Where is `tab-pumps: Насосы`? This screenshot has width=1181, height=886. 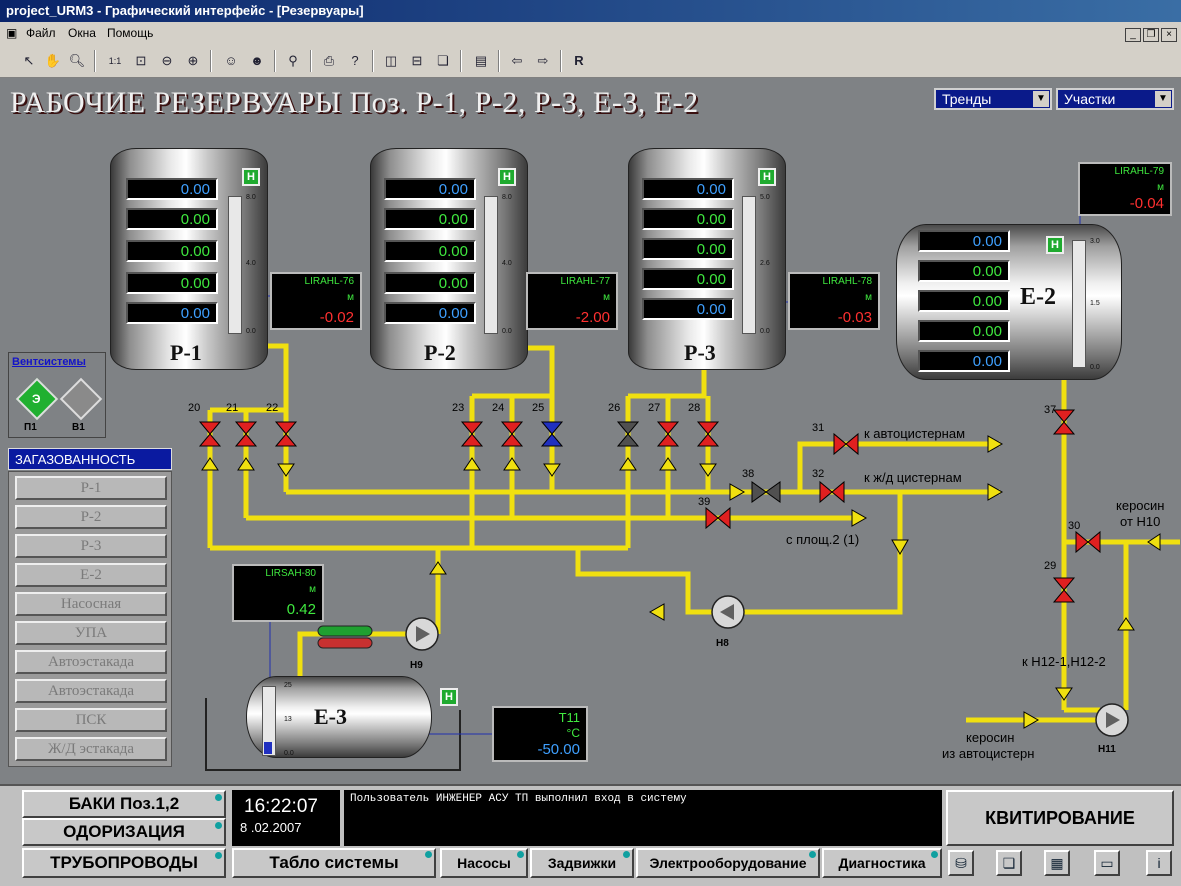 tab-pumps: Насосы is located at coordinates (484, 863).